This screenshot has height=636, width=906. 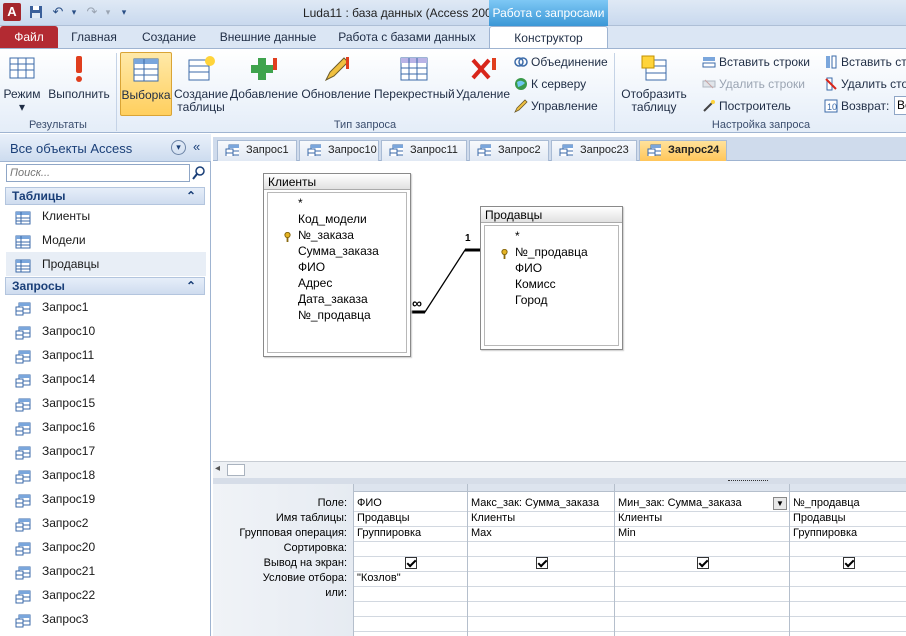 I want to click on nav-query-item: Запрос11, so click(x=106, y=355).